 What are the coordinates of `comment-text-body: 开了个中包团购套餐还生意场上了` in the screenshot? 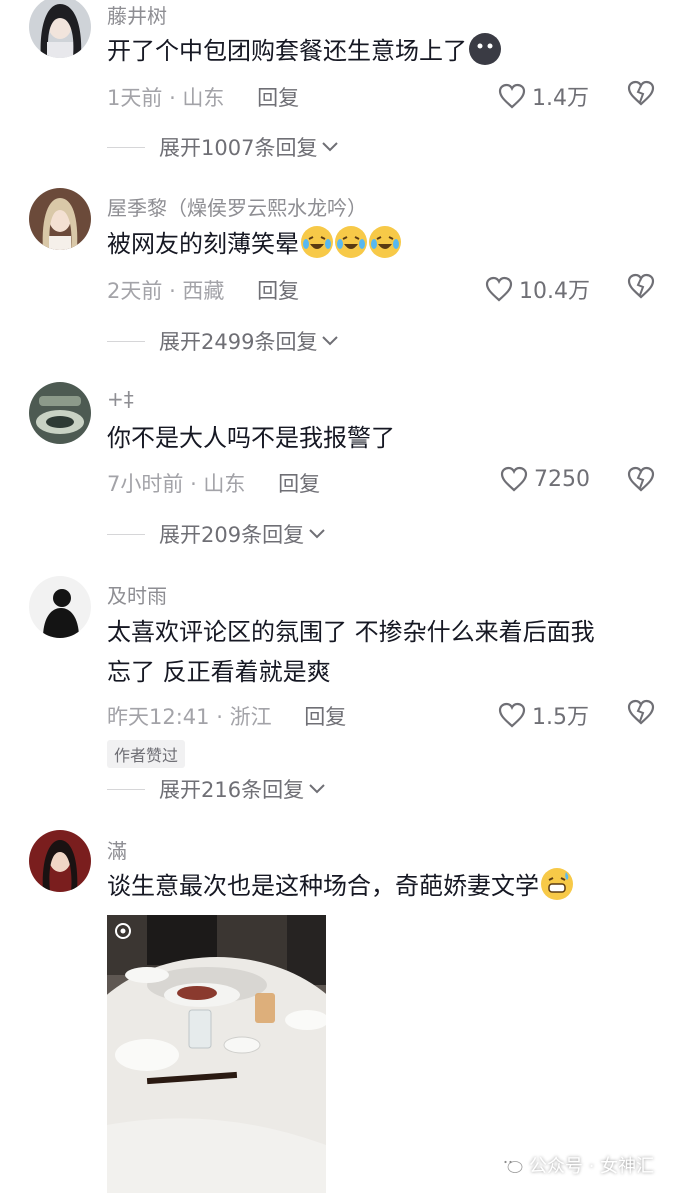 It's located at (287, 51).